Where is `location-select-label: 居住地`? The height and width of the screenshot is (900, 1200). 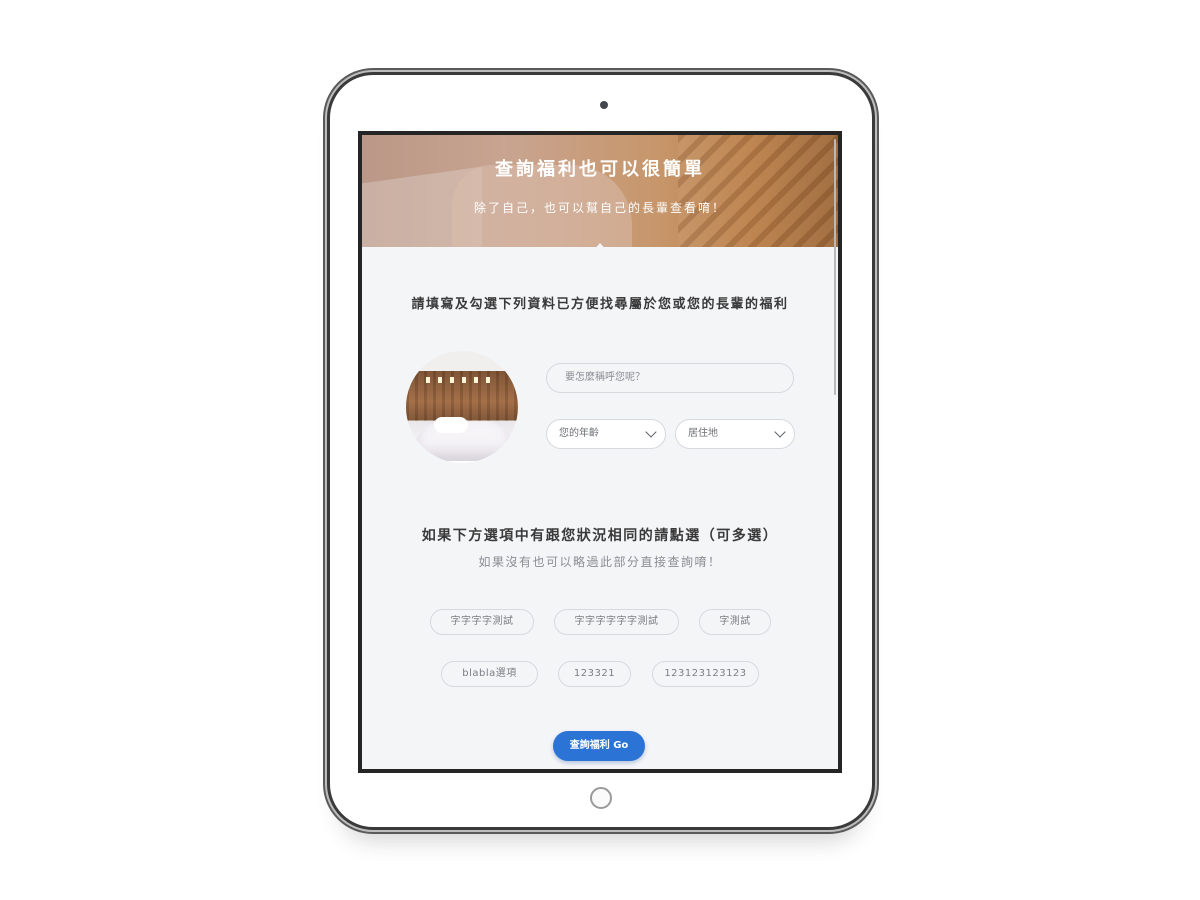
location-select-label: 居住地 is located at coordinates (703, 433).